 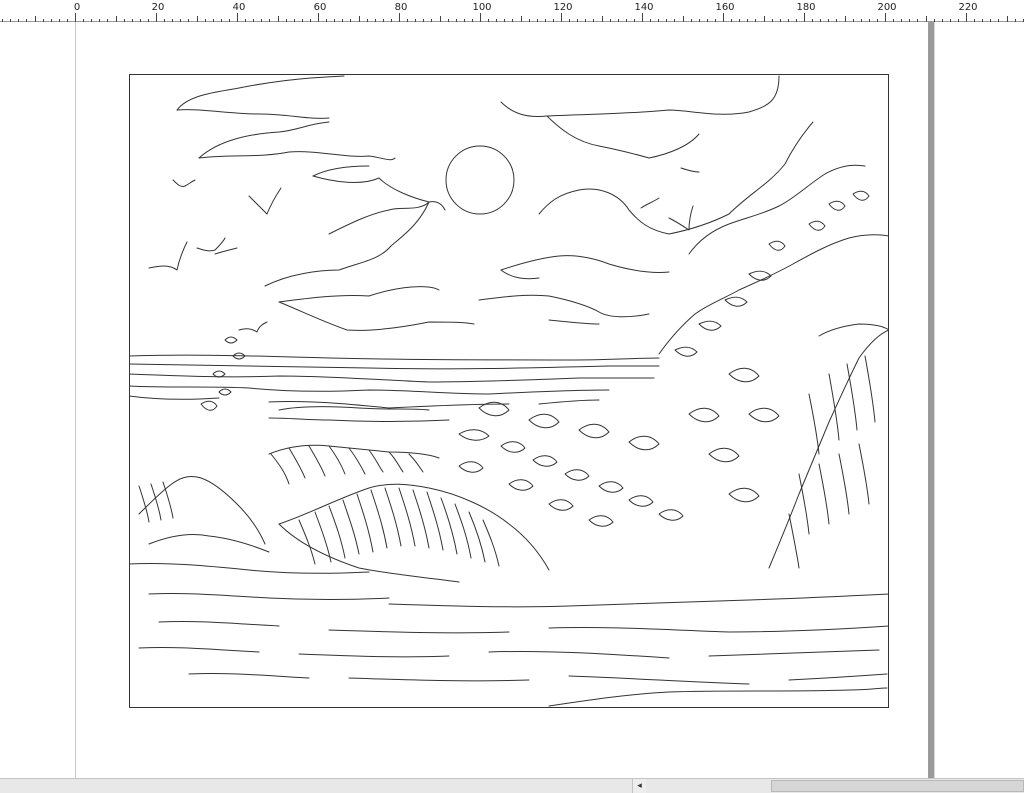 What do you see at coordinates (725, 7) in the screenshot?
I see `ruler-label: 160` at bounding box center [725, 7].